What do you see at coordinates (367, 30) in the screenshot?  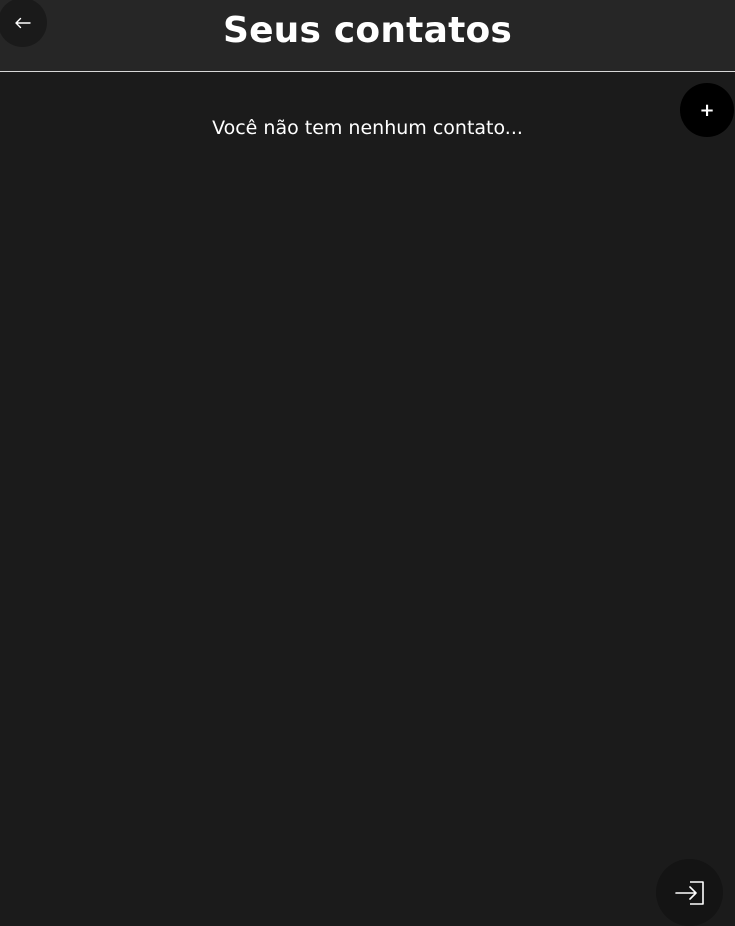 I see `page-title: Seus contatos` at bounding box center [367, 30].